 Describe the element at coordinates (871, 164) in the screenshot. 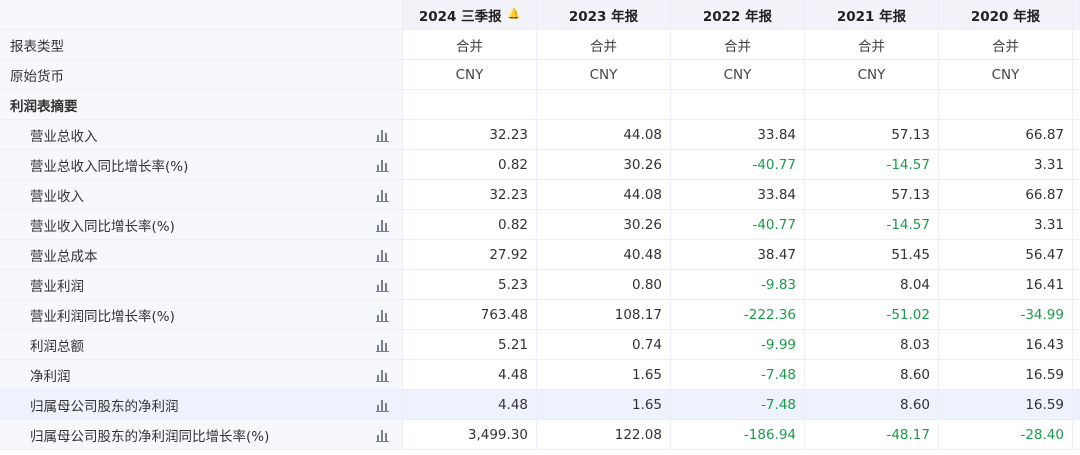

I see `table-cell: -14.57` at that location.